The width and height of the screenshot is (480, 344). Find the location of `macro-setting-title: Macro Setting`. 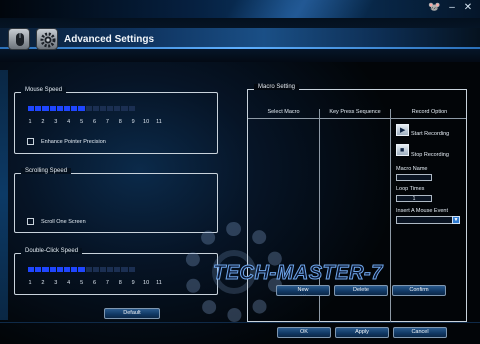

macro-setting-title: Macro Setting is located at coordinates (277, 87).